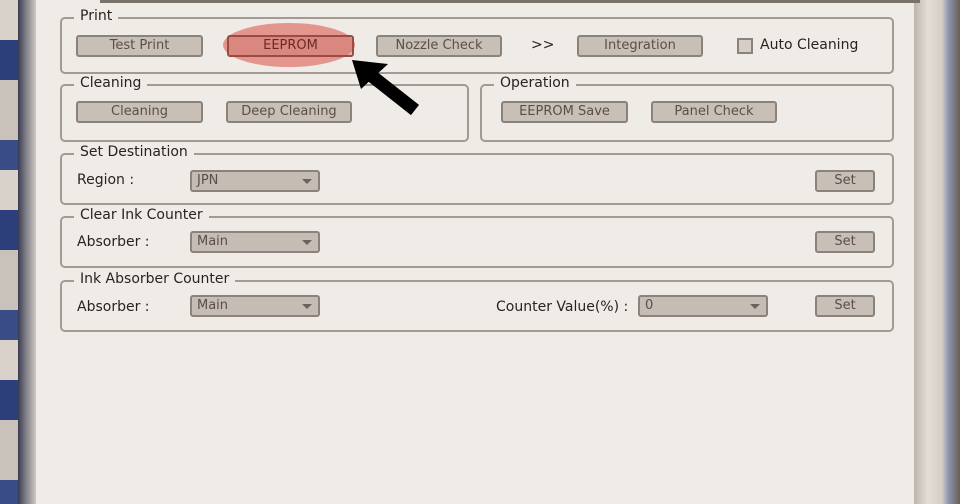 This screenshot has width=960, height=504. Describe the element at coordinates (439, 46) in the screenshot. I see `nozzle-check-button: Nozzle Check` at that location.